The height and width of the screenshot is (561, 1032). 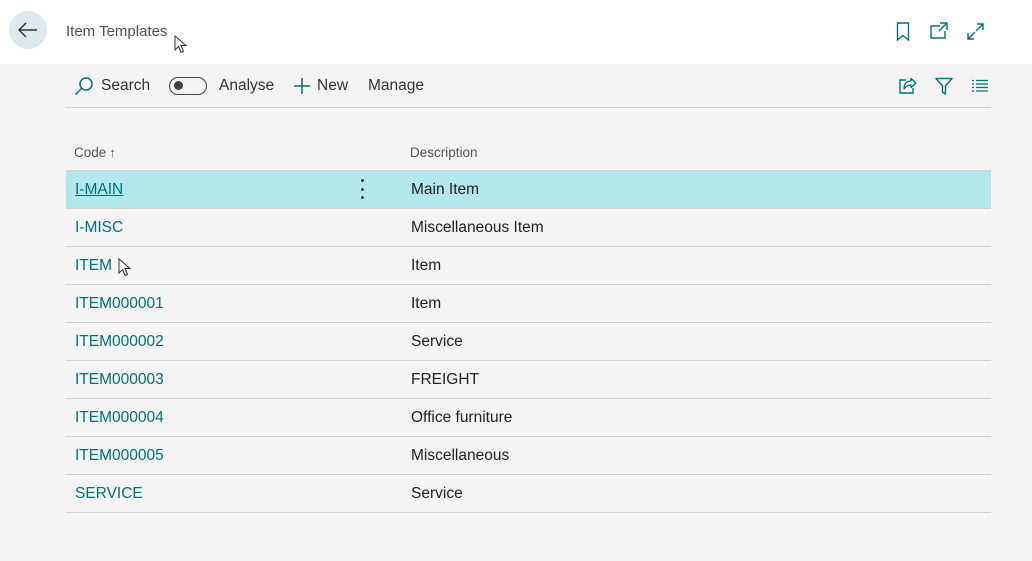 What do you see at coordinates (528, 418) in the screenshot?
I see `table-row: ITEM000004 Office furniture` at bounding box center [528, 418].